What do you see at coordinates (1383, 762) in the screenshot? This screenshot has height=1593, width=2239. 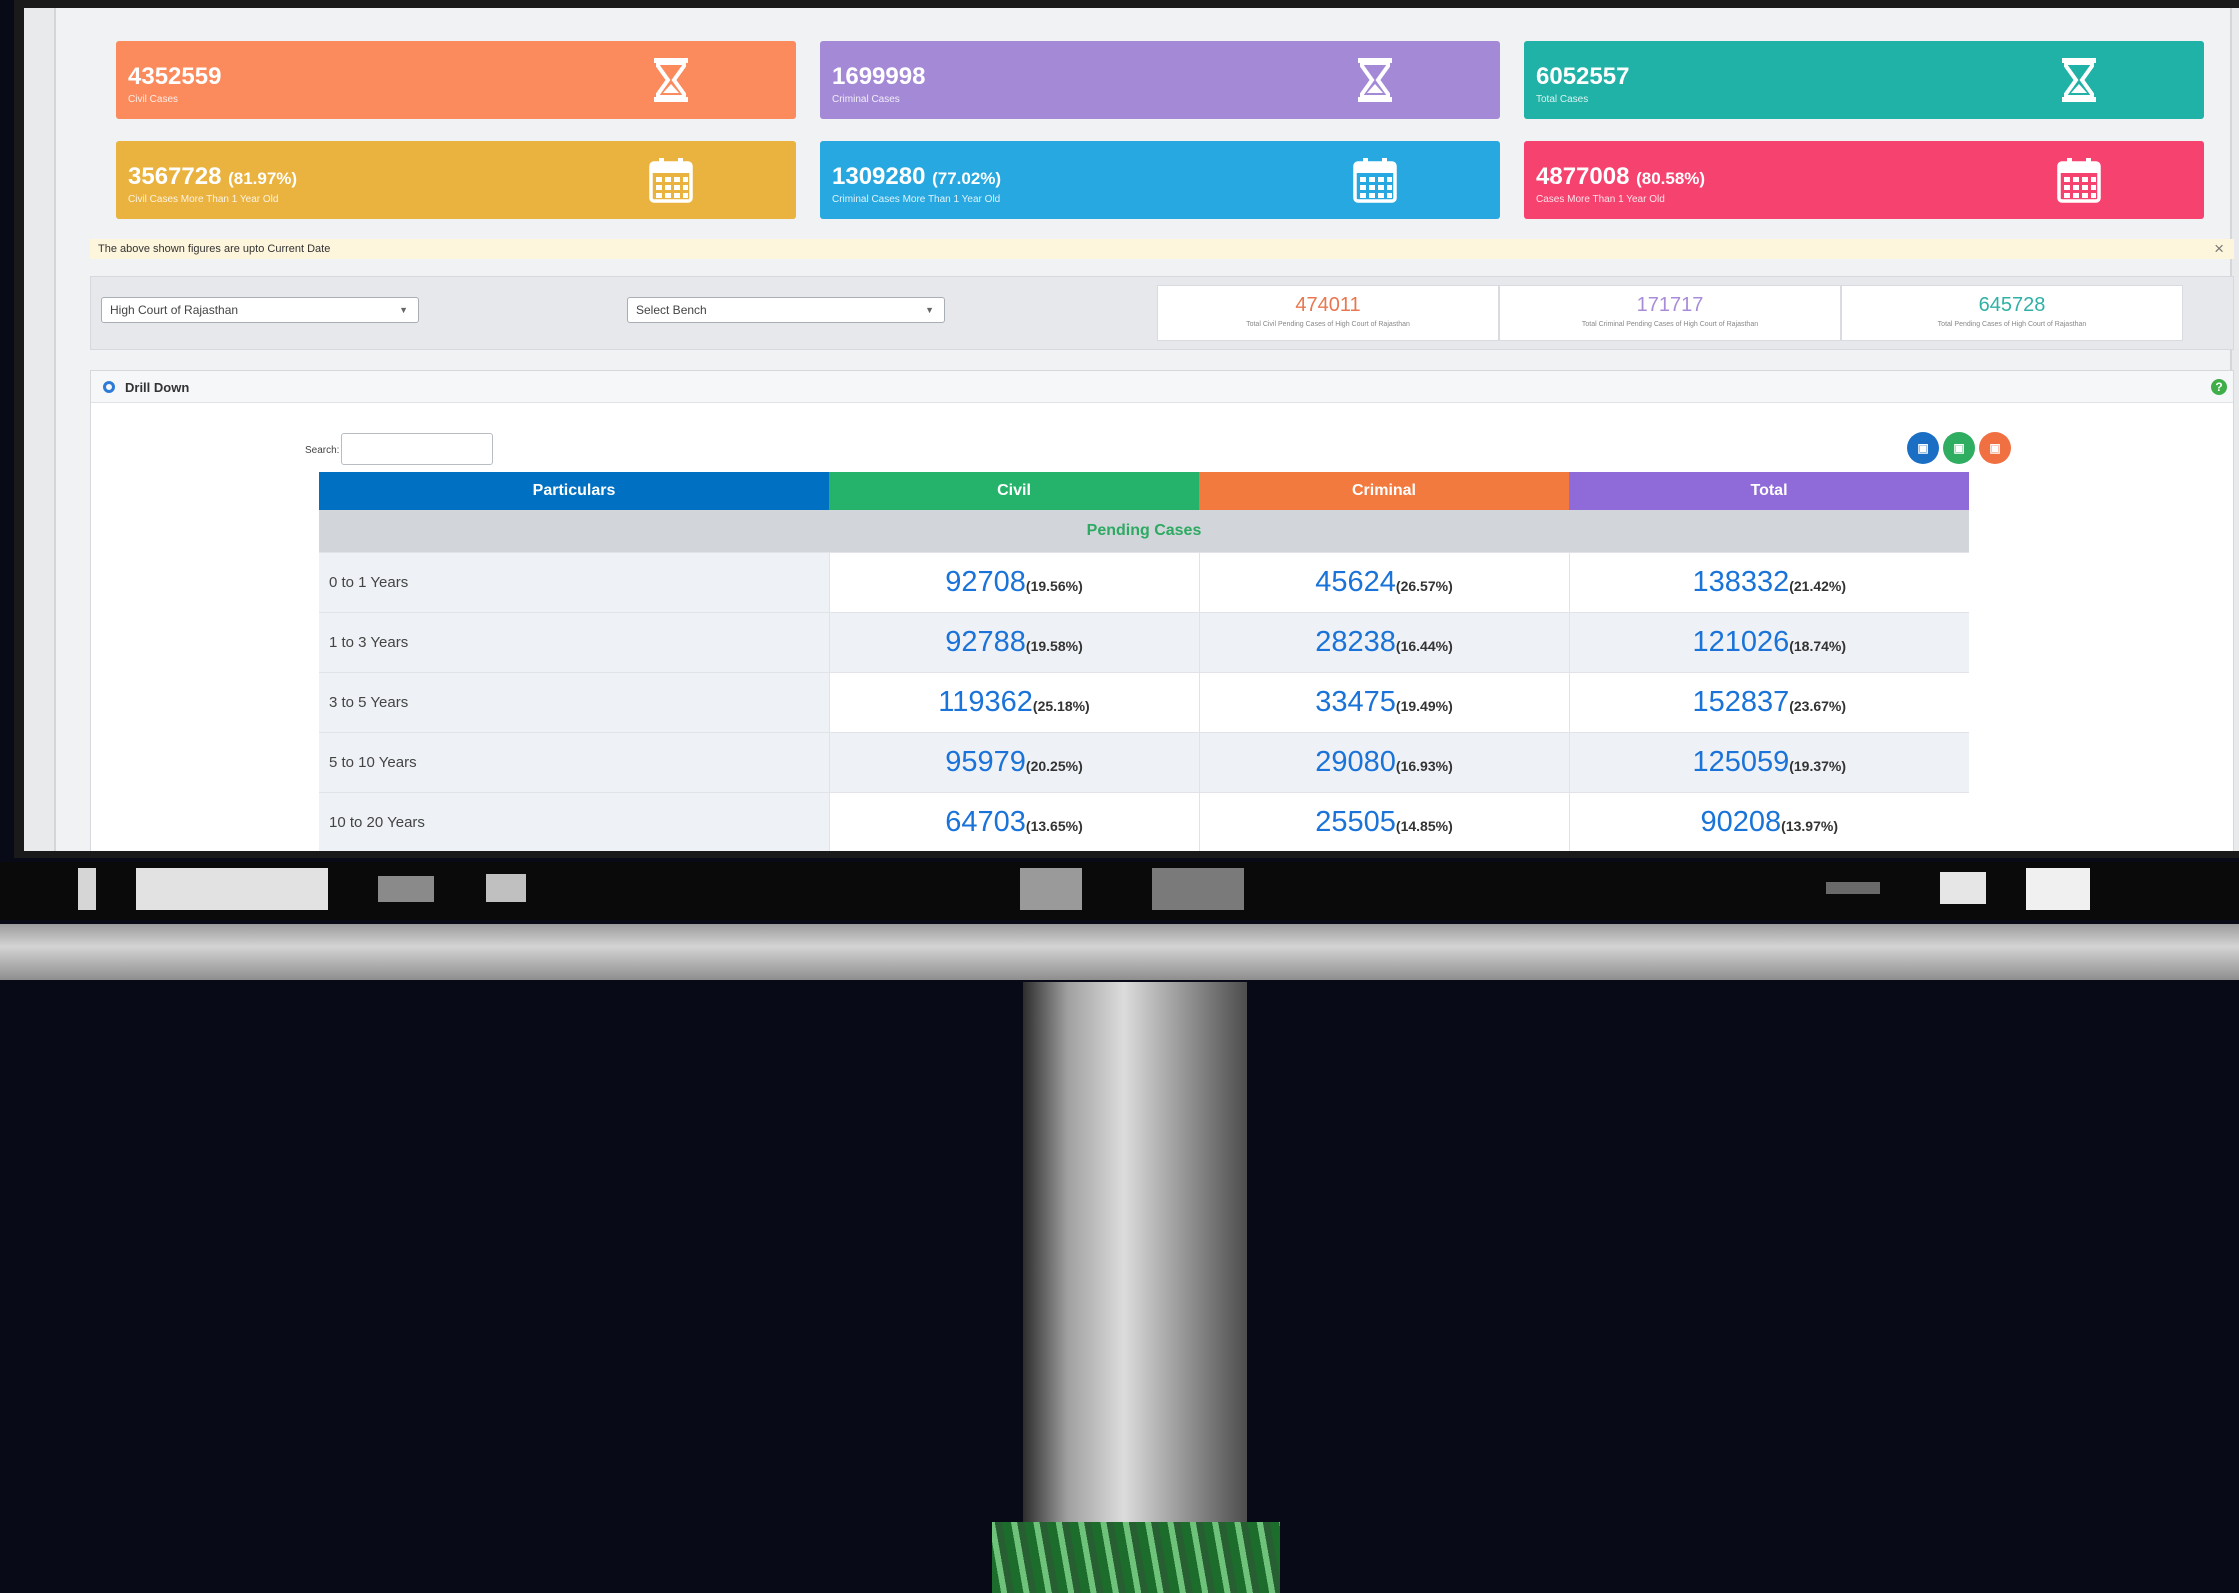 I see `criminal-cell: 29080(16.93%)` at bounding box center [1383, 762].